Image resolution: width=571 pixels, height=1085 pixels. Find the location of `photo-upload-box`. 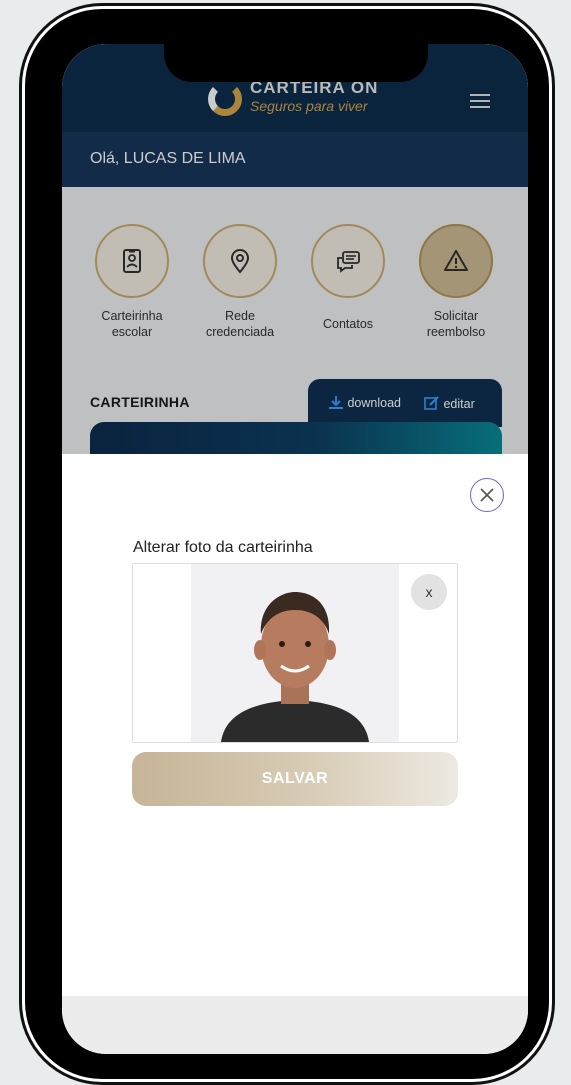

photo-upload-box is located at coordinates (295, 653).